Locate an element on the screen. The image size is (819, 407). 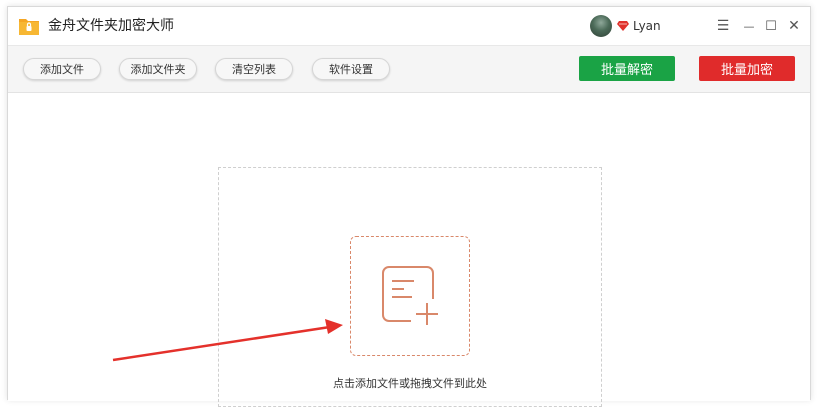
annotation-arrow is located at coordinates (227, 340).